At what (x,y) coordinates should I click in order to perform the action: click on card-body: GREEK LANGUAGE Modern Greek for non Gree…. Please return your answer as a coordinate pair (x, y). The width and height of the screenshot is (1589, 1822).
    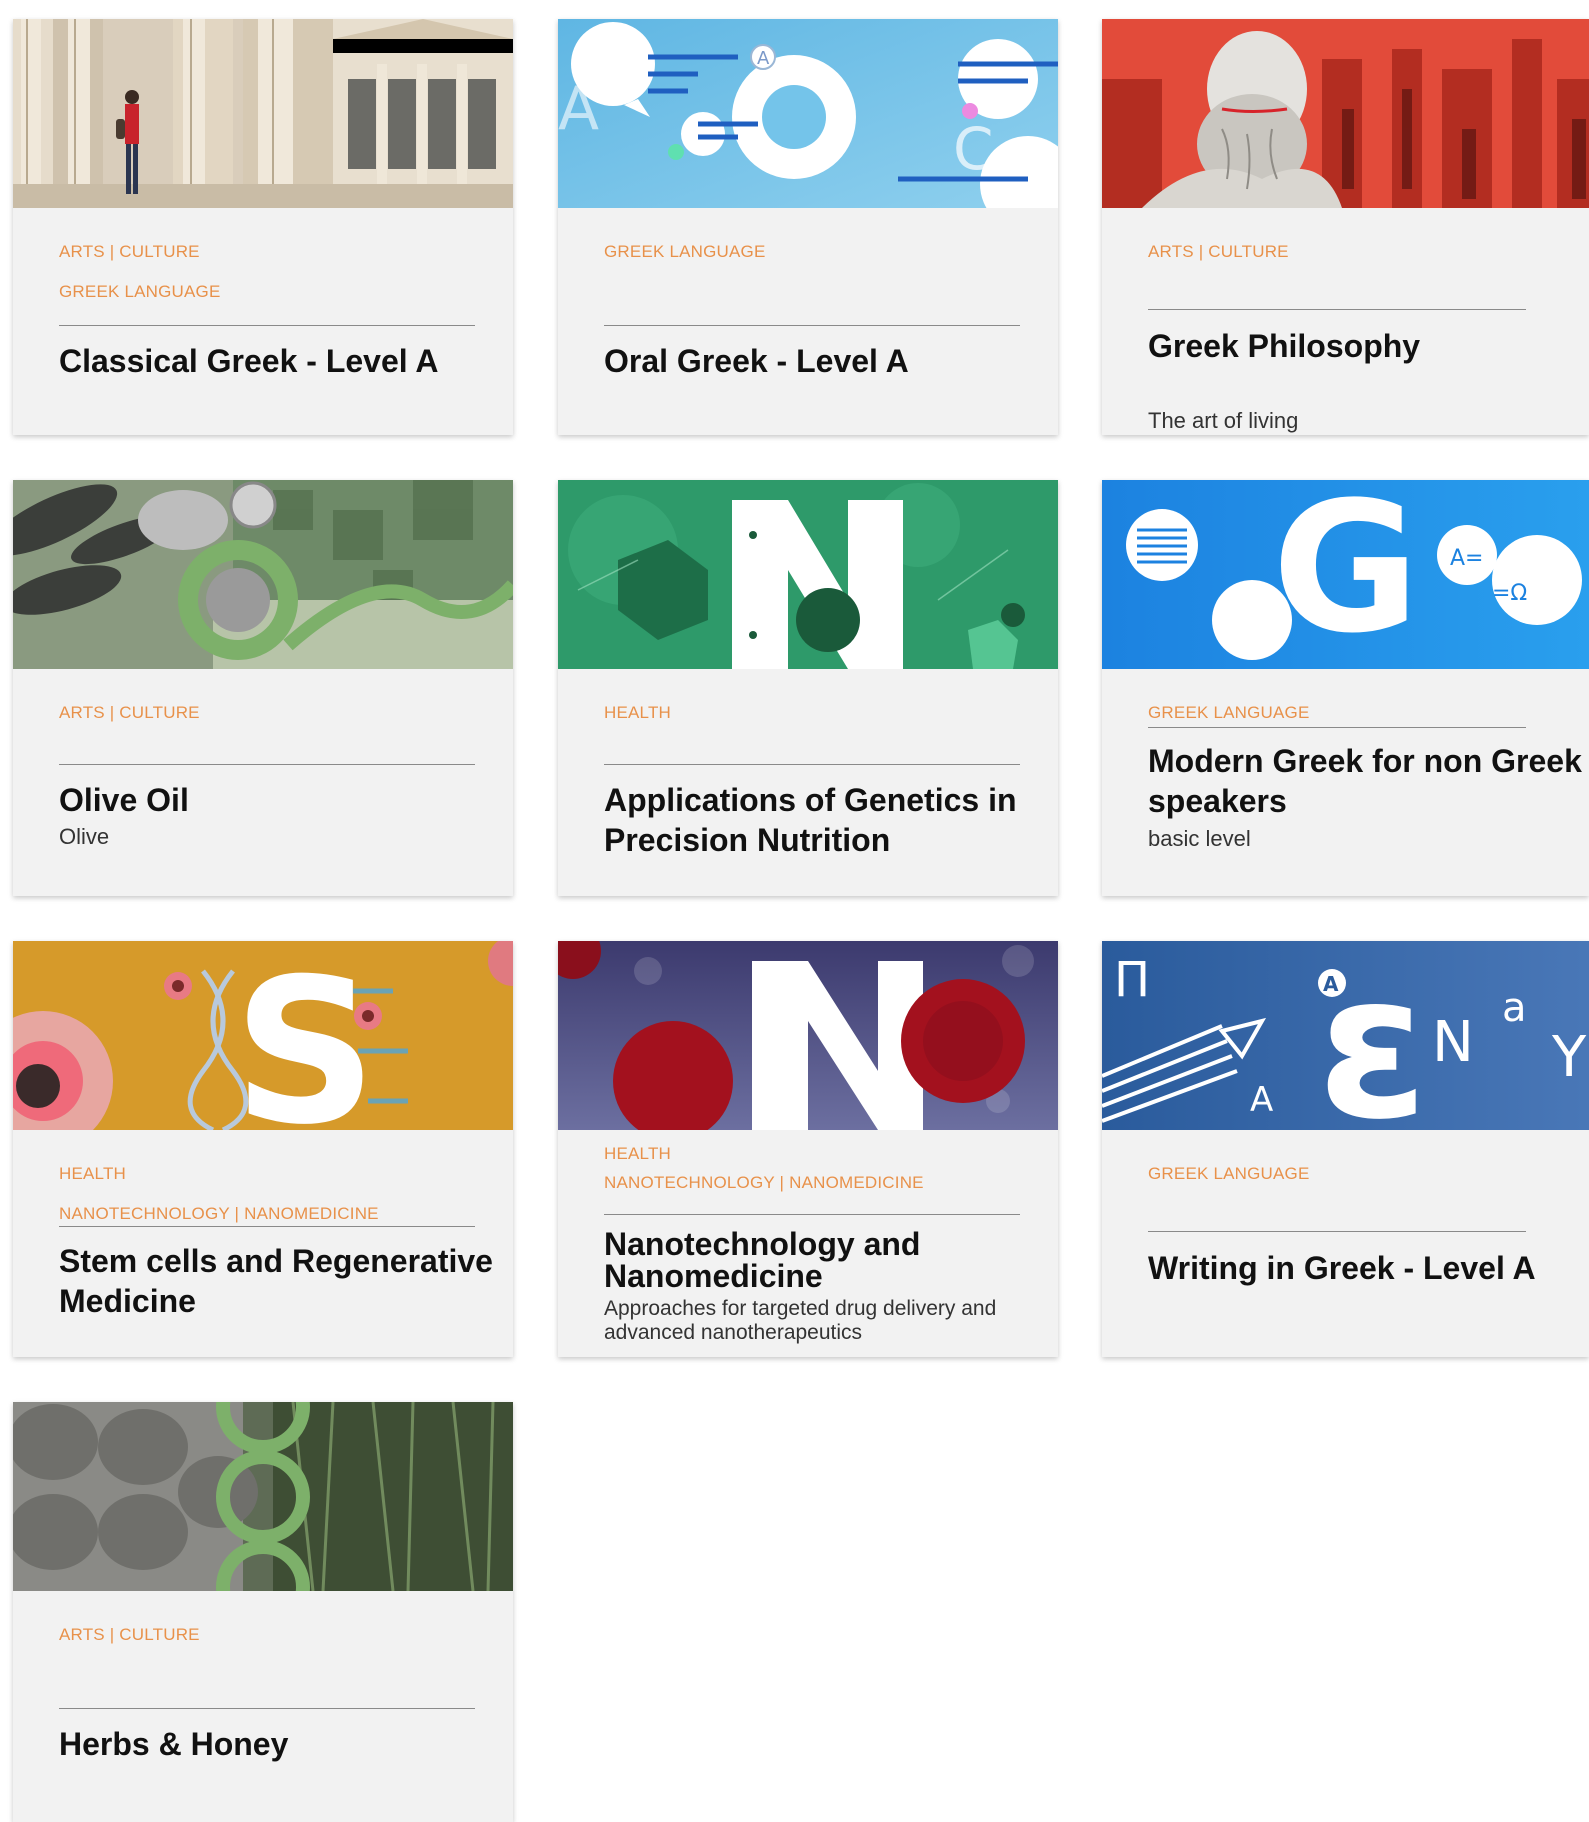
    Looking at the image, I should click on (1365, 782).